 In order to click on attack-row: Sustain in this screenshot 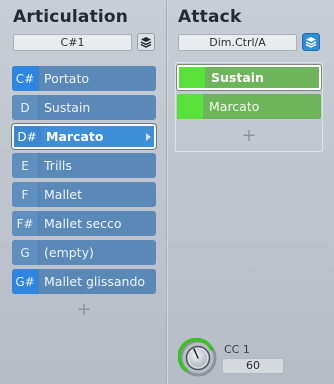, I will do `click(249, 77)`.